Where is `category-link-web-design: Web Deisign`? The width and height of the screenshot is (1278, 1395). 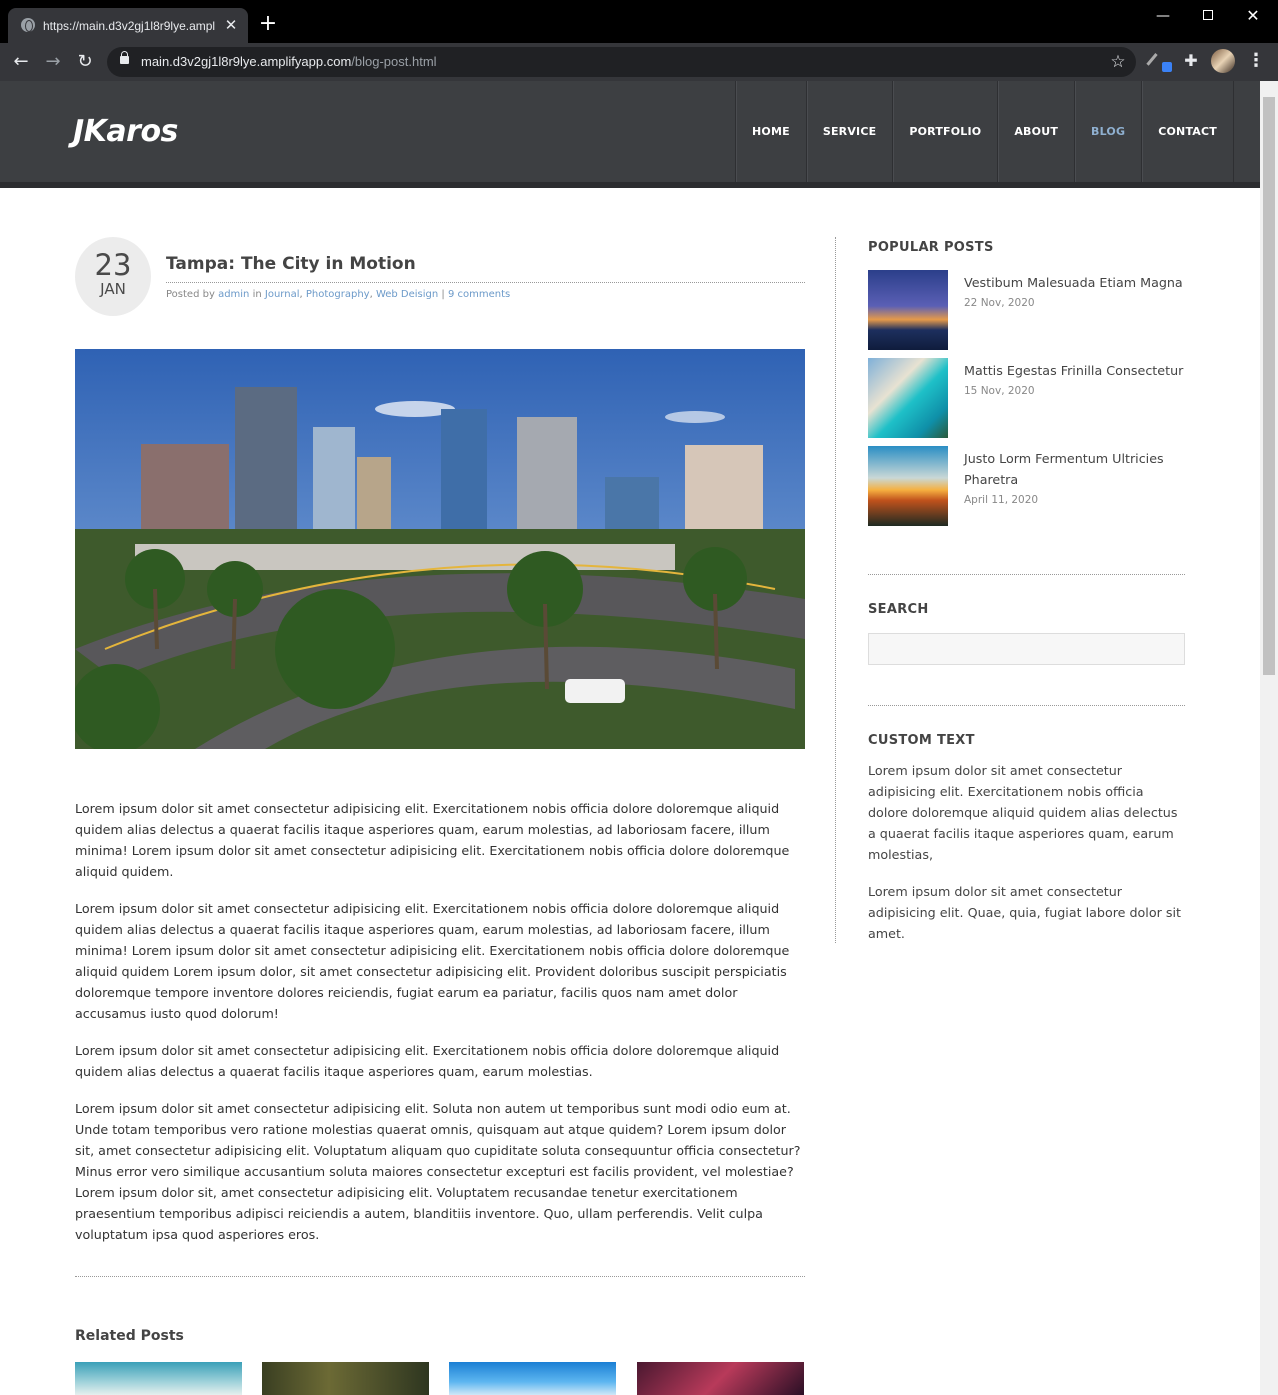 category-link-web-design: Web Deisign is located at coordinates (407, 294).